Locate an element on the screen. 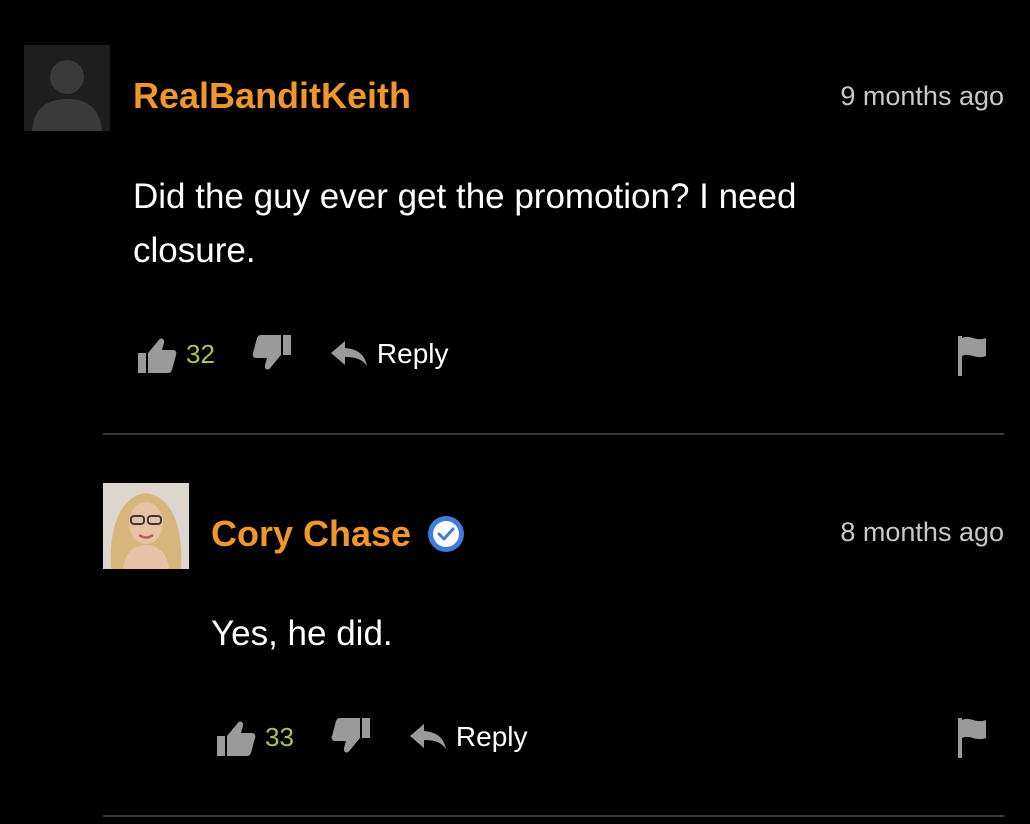 This screenshot has width=1030, height=824. reply-button: Reply is located at coordinates (468, 737).